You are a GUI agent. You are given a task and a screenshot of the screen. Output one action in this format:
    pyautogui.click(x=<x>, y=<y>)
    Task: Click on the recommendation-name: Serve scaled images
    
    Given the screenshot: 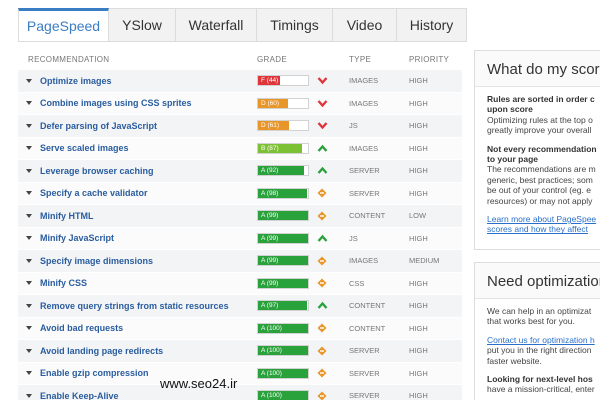 What is the action you would take?
    pyautogui.click(x=84, y=148)
    